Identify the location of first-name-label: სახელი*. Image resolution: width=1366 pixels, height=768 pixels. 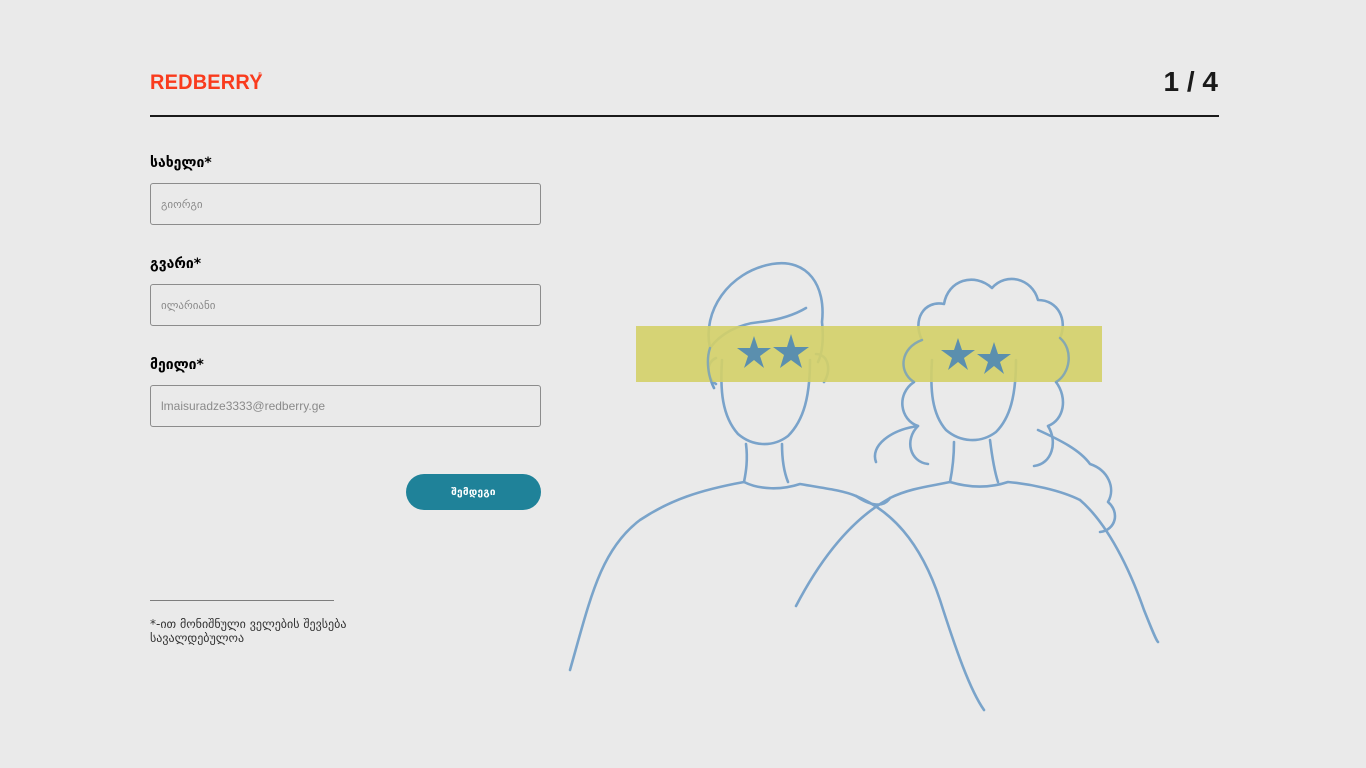
(181, 163).